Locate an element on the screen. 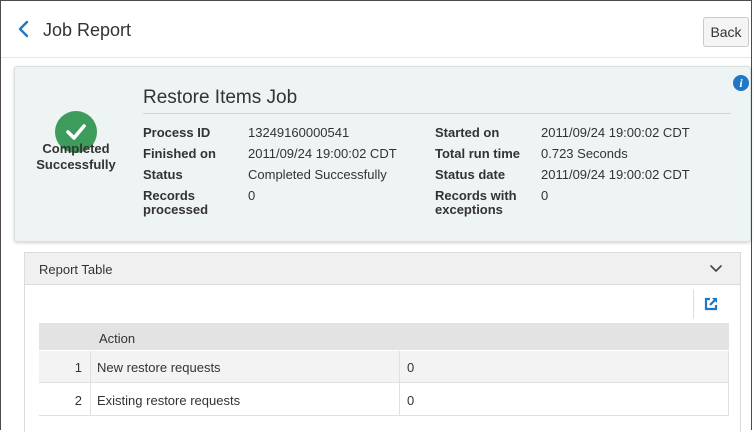  row-action: New restore requests is located at coordinates (159, 367).